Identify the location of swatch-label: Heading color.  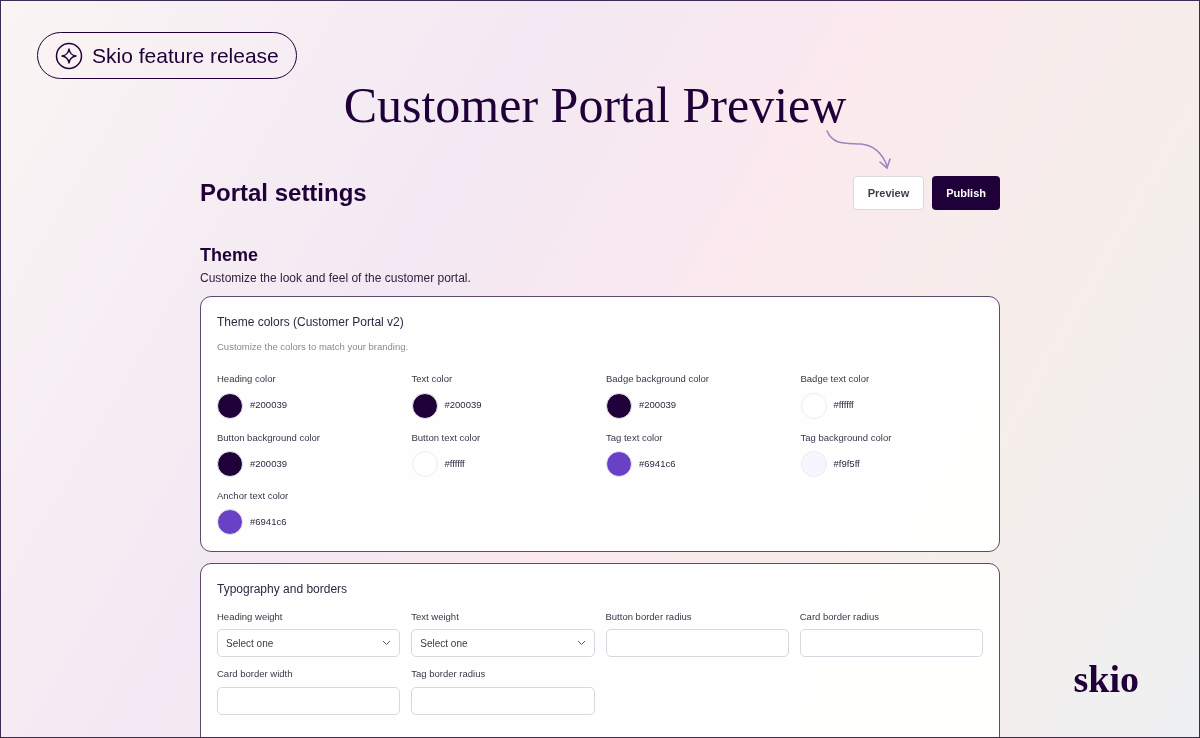
(247, 379).